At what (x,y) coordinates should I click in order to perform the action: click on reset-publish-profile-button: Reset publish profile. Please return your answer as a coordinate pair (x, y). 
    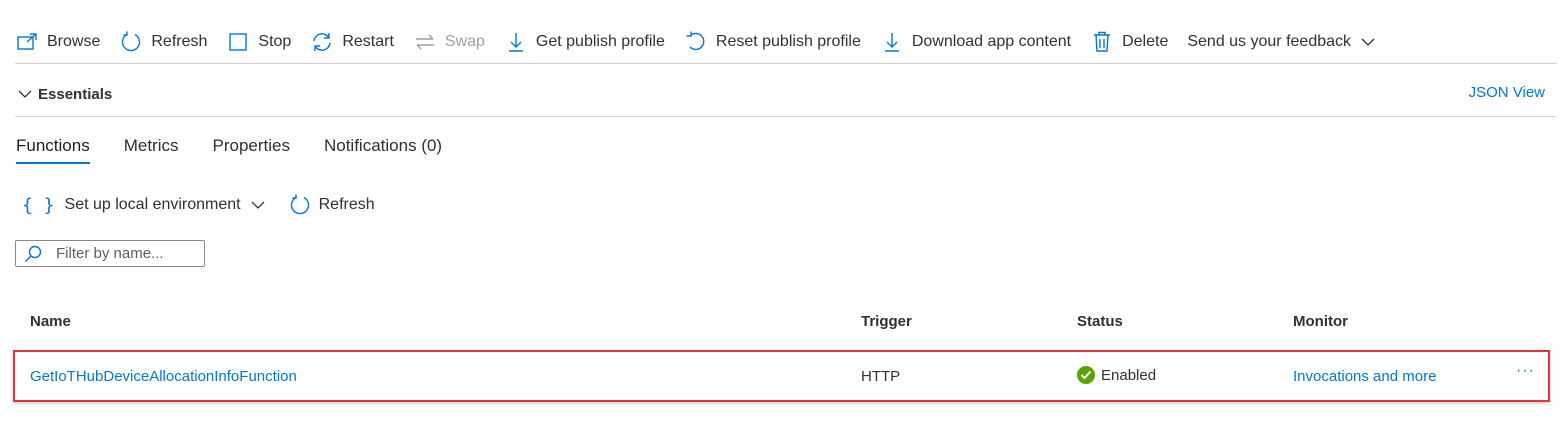
    Looking at the image, I should click on (772, 42).